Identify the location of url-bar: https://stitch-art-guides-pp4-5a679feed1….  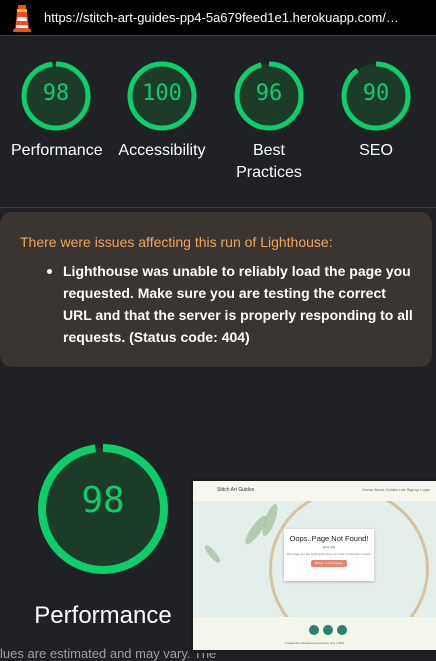
(218, 18).